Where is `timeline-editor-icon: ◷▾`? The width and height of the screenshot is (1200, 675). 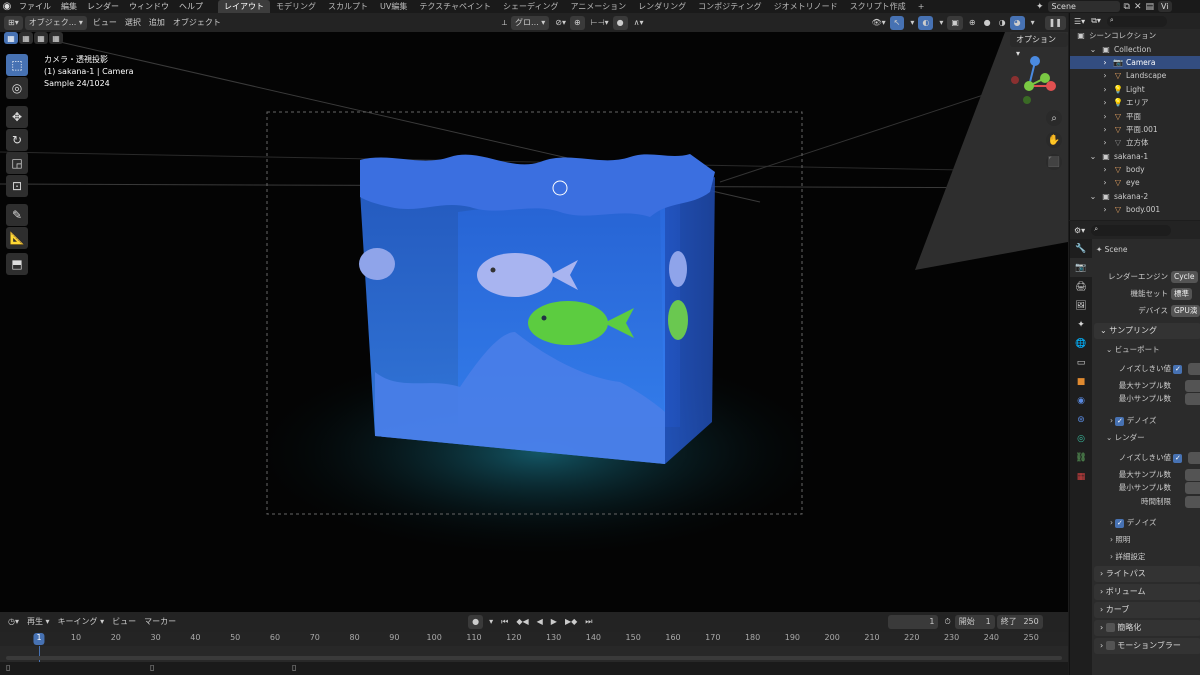
timeline-editor-icon: ◷▾ is located at coordinates (13, 622).